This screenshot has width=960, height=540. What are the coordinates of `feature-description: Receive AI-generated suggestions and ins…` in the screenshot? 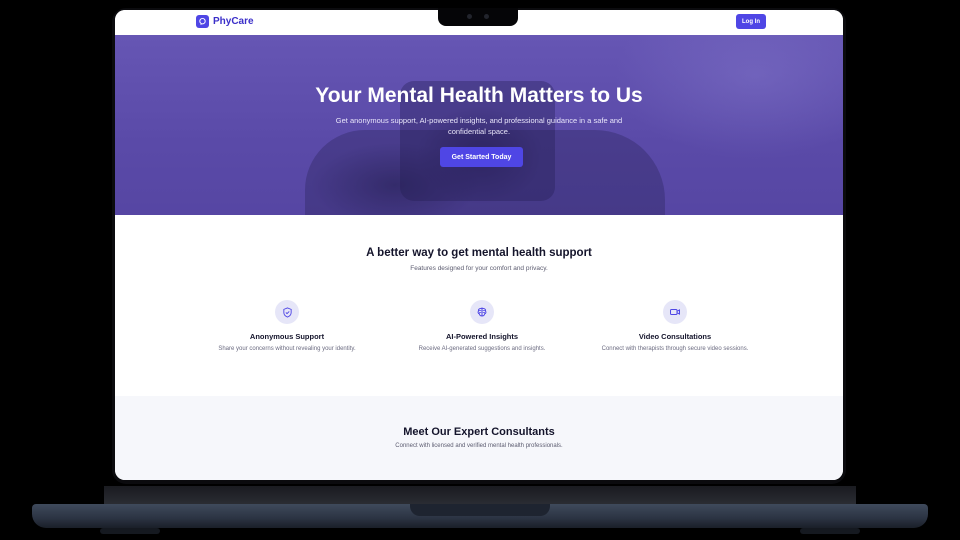 It's located at (482, 349).